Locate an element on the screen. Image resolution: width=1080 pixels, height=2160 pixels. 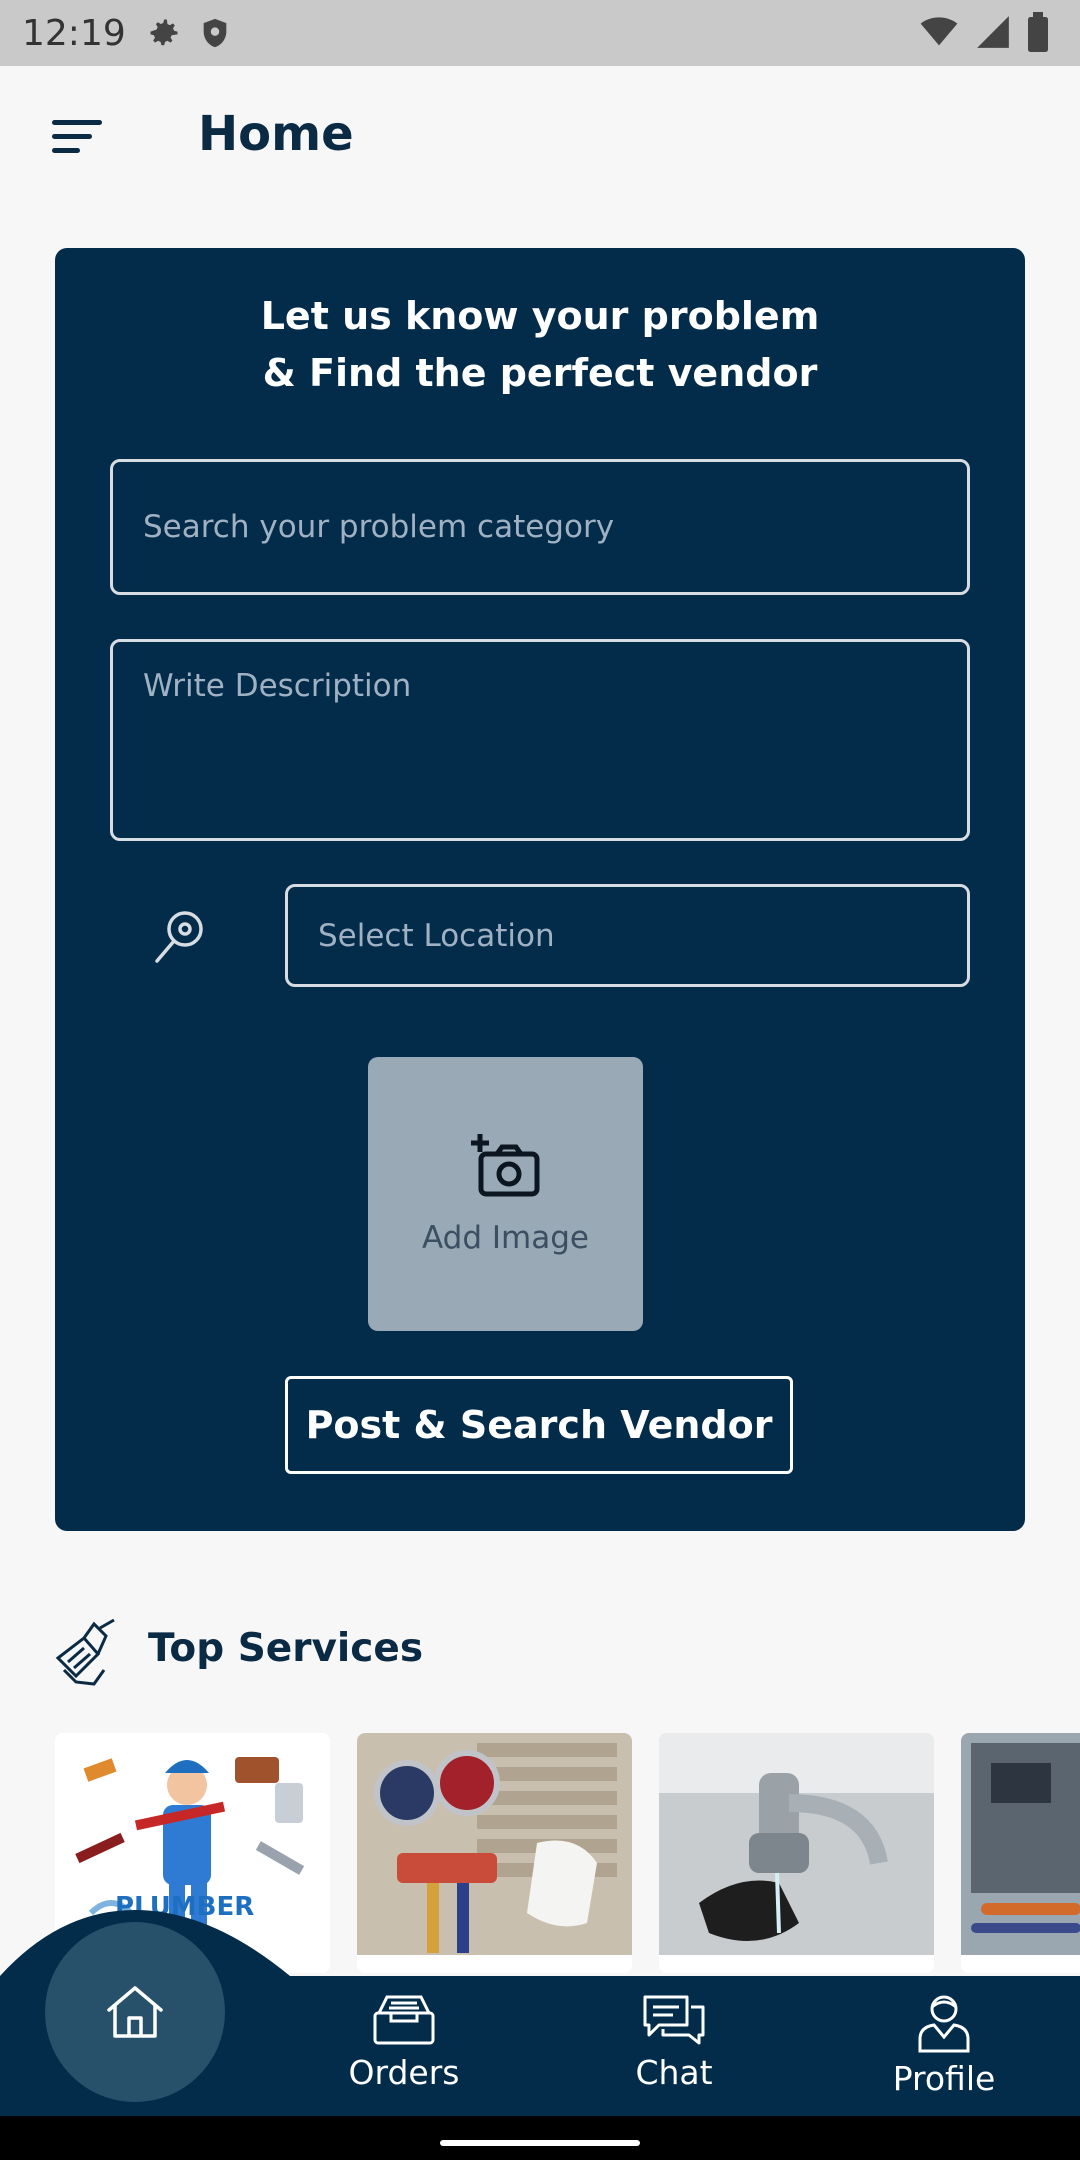
signal-icon is located at coordinates (993, 32).